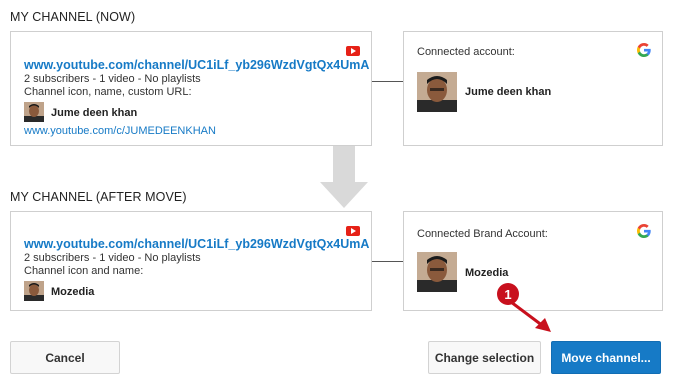 This screenshot has width=680, height=388. I want to click on change-selection-button: Change selection, so click(484, 357).